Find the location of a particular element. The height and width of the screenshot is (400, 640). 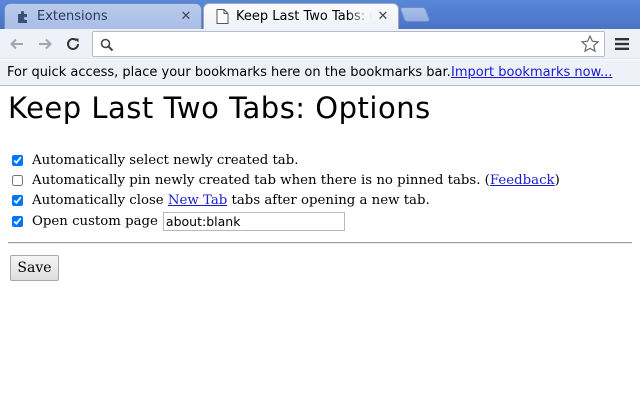

new-tab-button is located at coordinates (415, 14).